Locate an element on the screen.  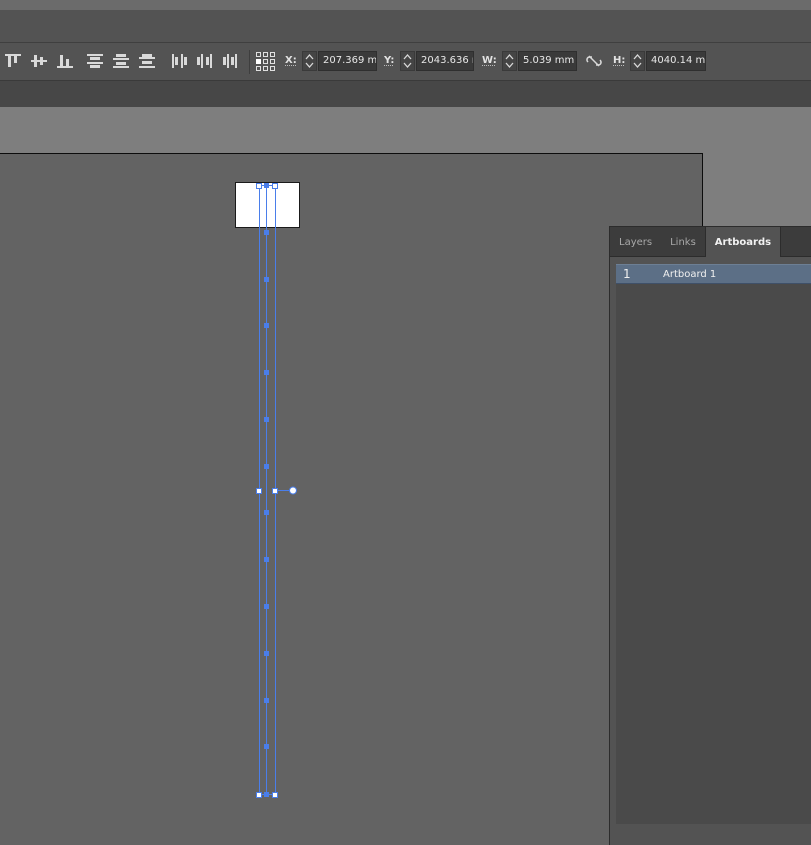
panel-tab-bar: Layers Links Artboards is located at coordinates (710, 242).